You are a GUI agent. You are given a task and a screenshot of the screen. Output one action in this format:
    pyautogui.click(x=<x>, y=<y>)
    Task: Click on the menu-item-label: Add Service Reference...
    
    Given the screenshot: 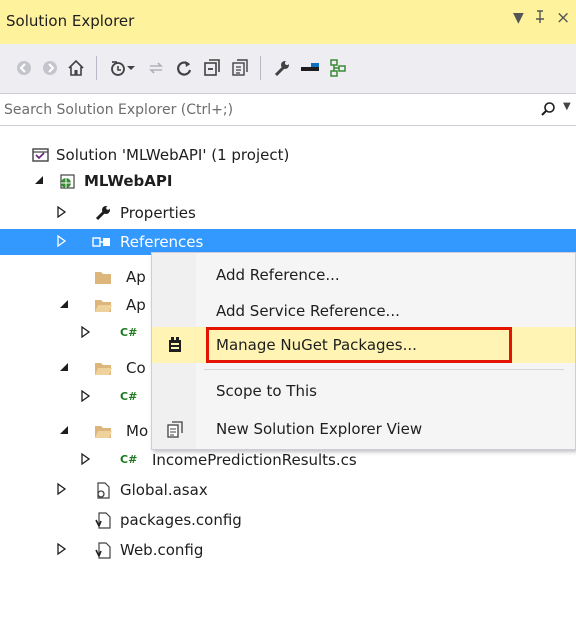 What is the action you would take?
    pyautogui.click(x=308, y=311)
    